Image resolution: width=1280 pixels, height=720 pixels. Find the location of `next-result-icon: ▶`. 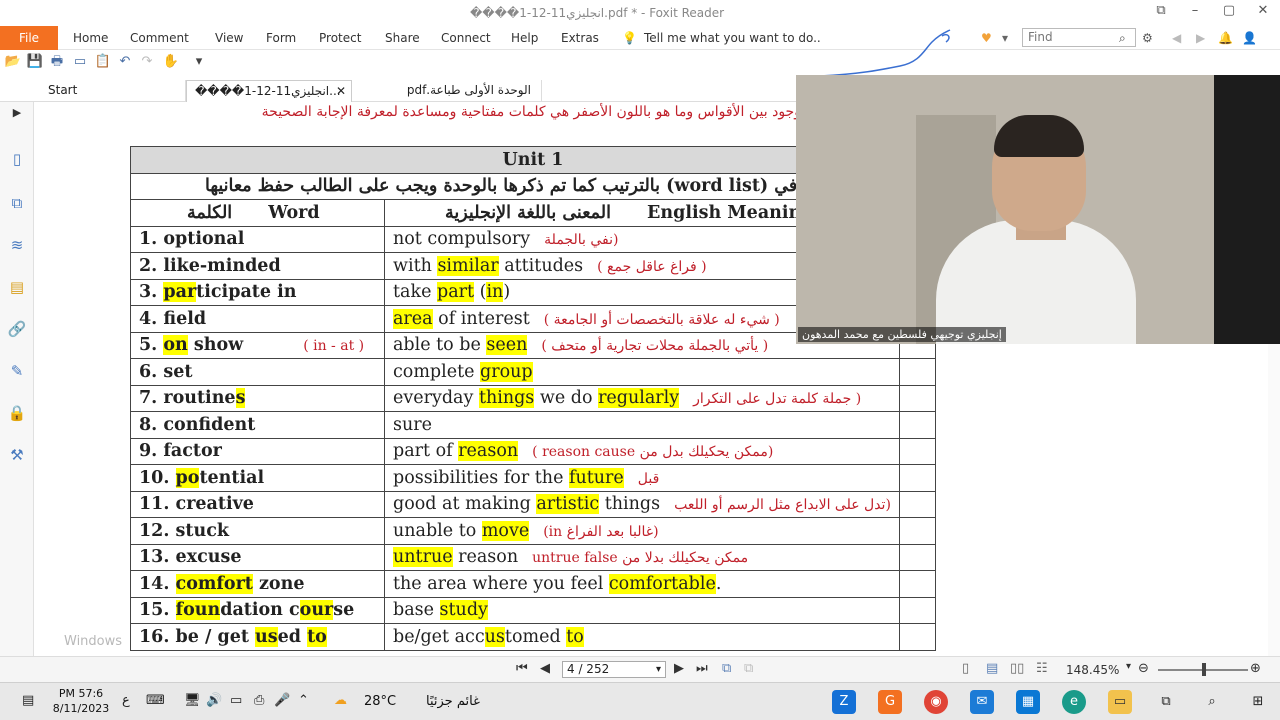

next-result-icon: ▶ is located at coordinates (1200, 38).